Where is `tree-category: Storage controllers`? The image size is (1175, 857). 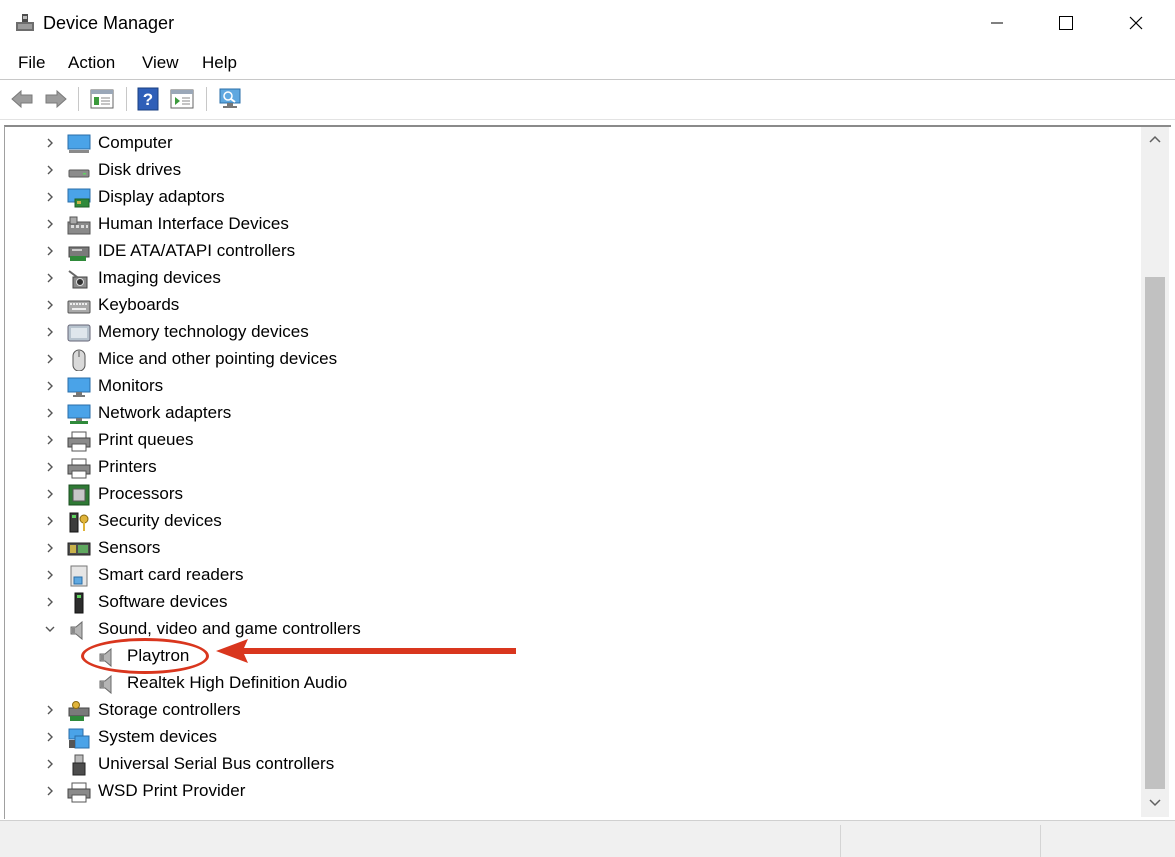 tree-category: Storage controllers is located at coordinates (570, 710).